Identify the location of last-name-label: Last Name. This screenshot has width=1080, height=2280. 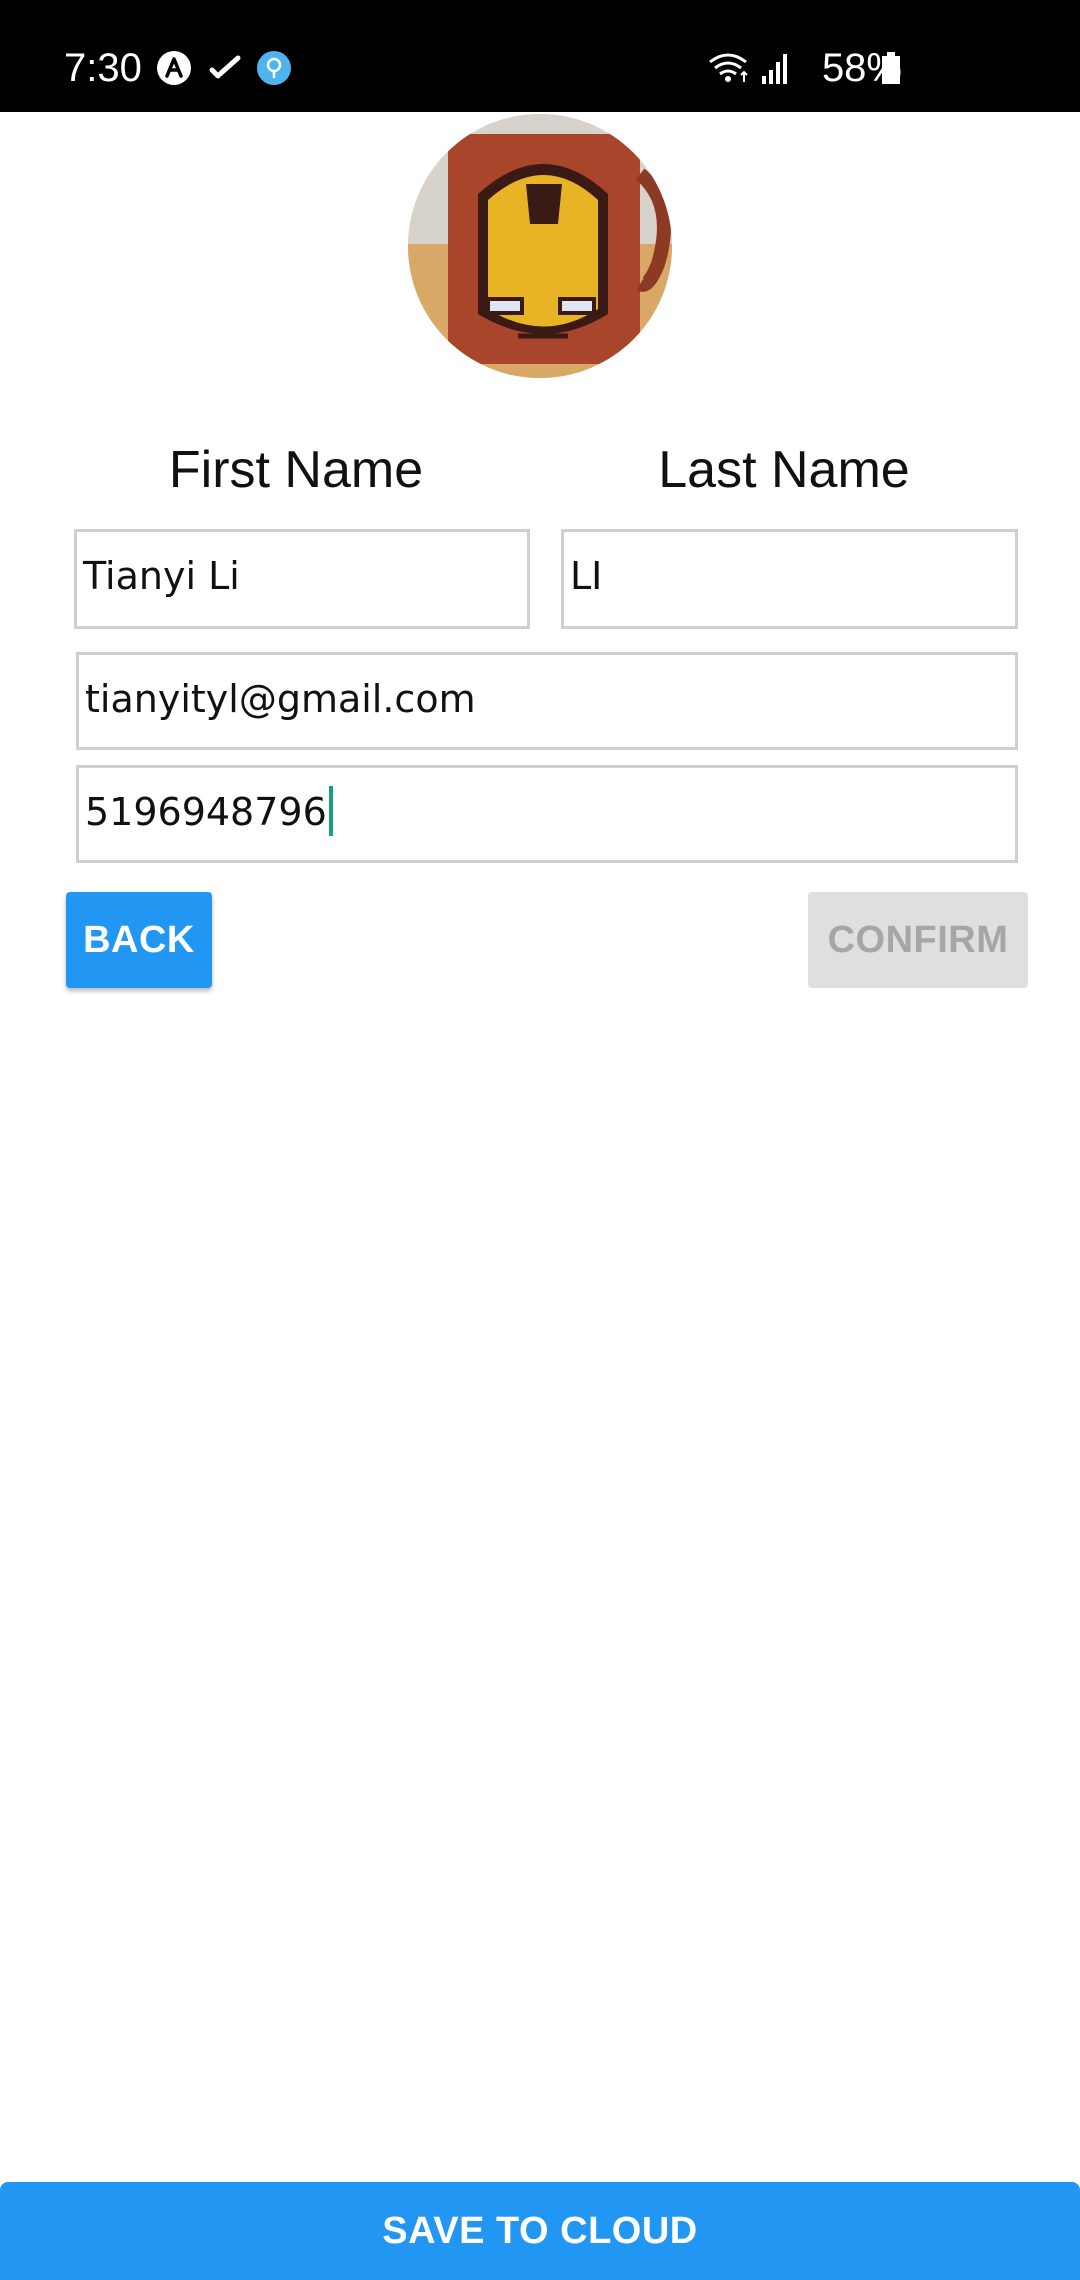
(784, 470).